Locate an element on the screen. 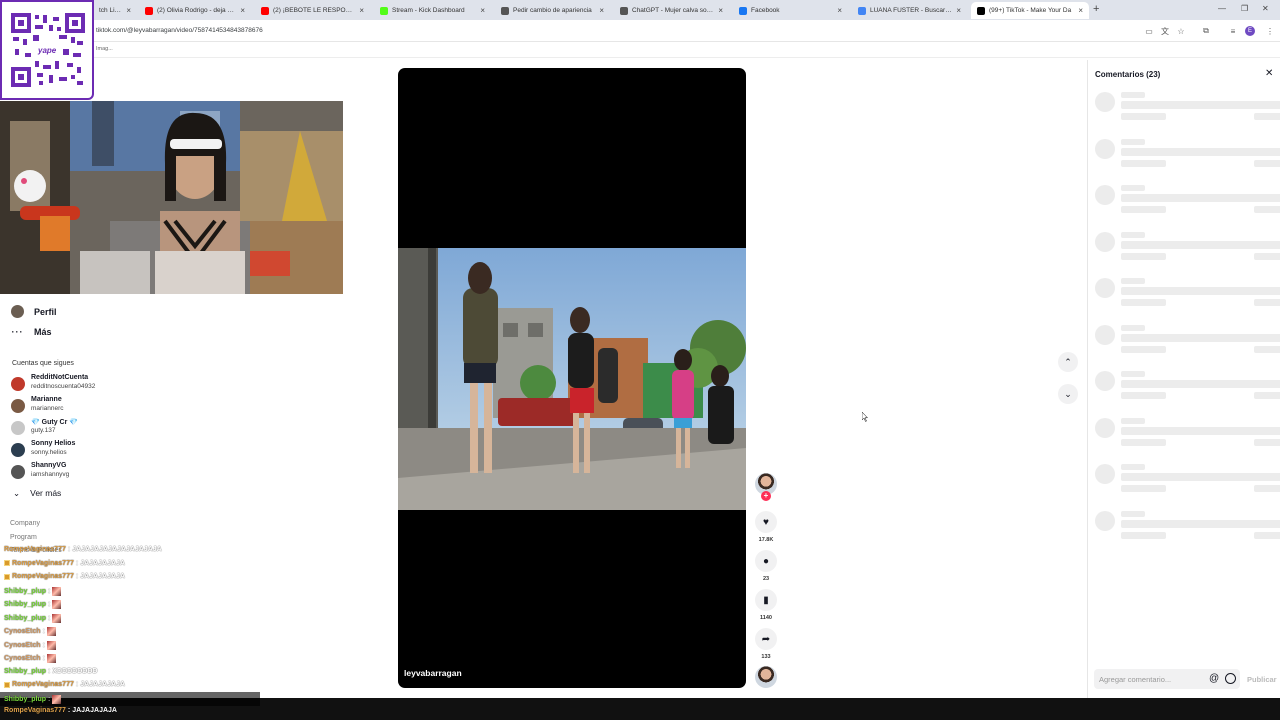  see-more-button: ⌄ Ver más is located at coordinates (37, 493).